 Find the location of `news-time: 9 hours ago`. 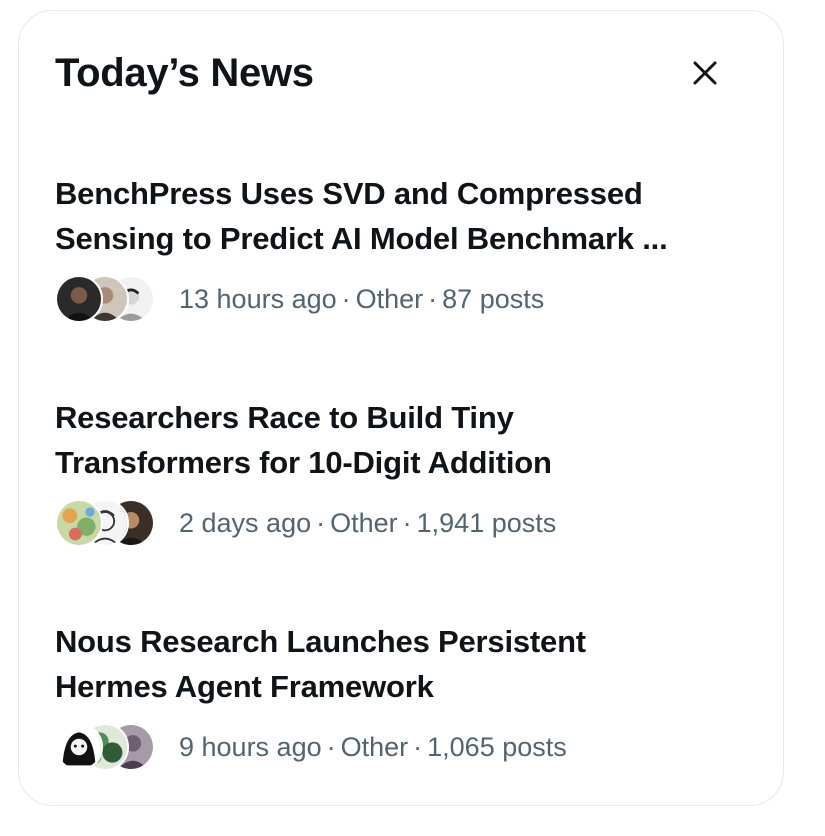

news-time: 9 hours ago is located at coordinates (250, 746).